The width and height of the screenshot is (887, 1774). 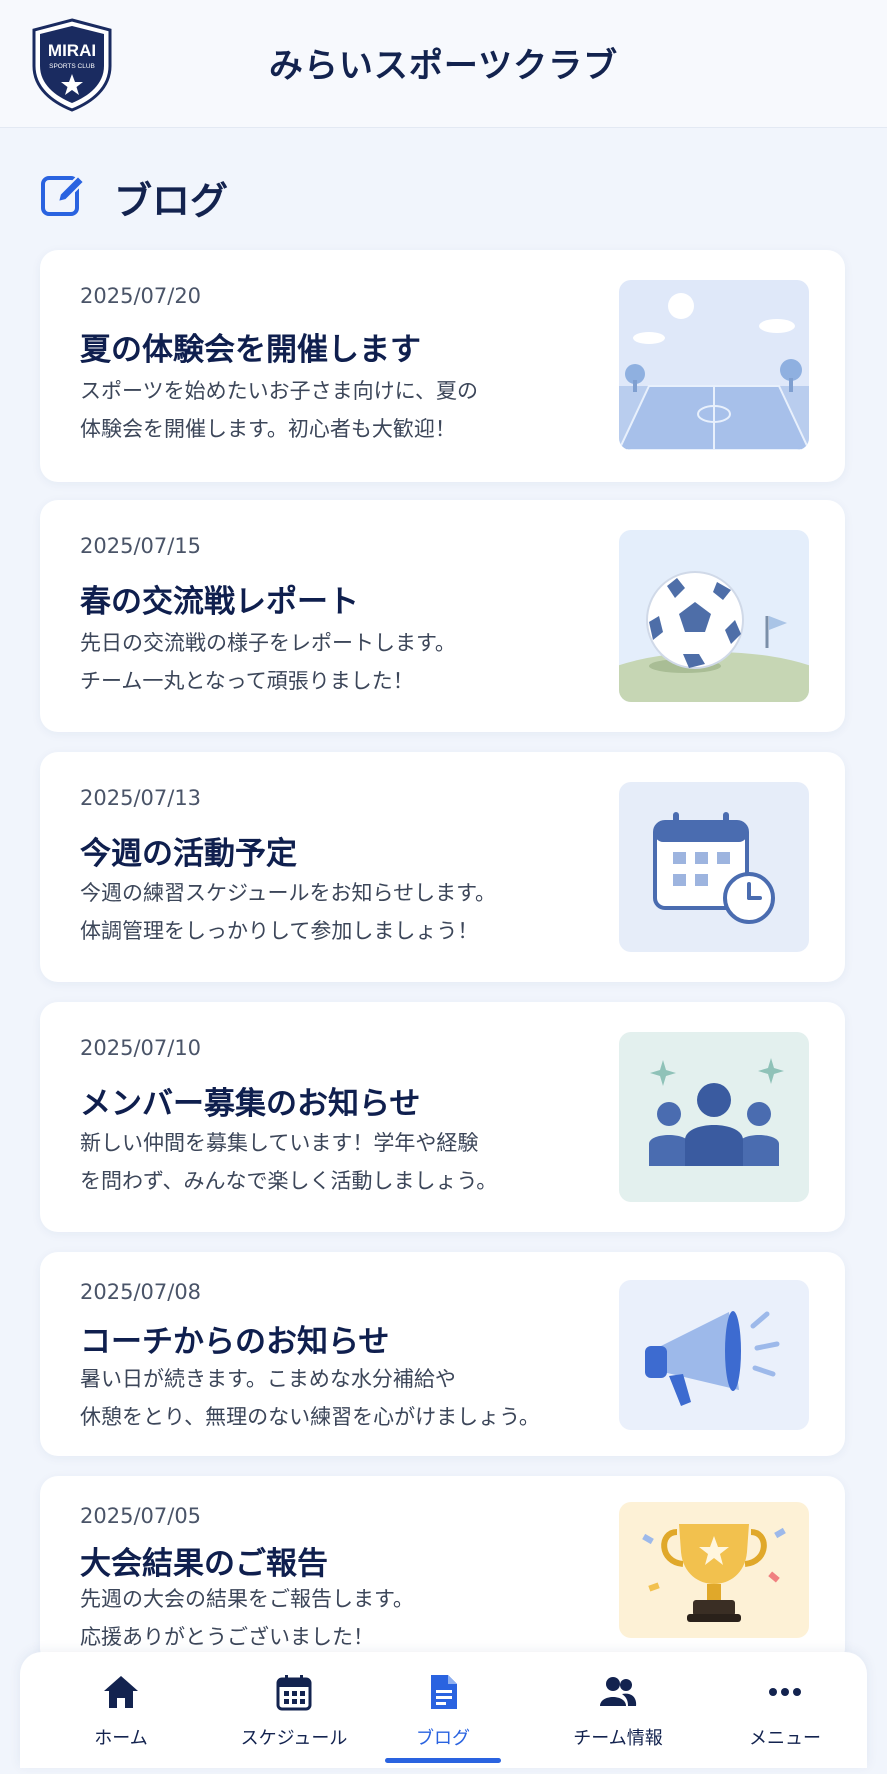 I want to click on bottom-tab-bar: ホーム スケジュール ブログ チーム情報 メニュー, so click(x=443, y=1710).